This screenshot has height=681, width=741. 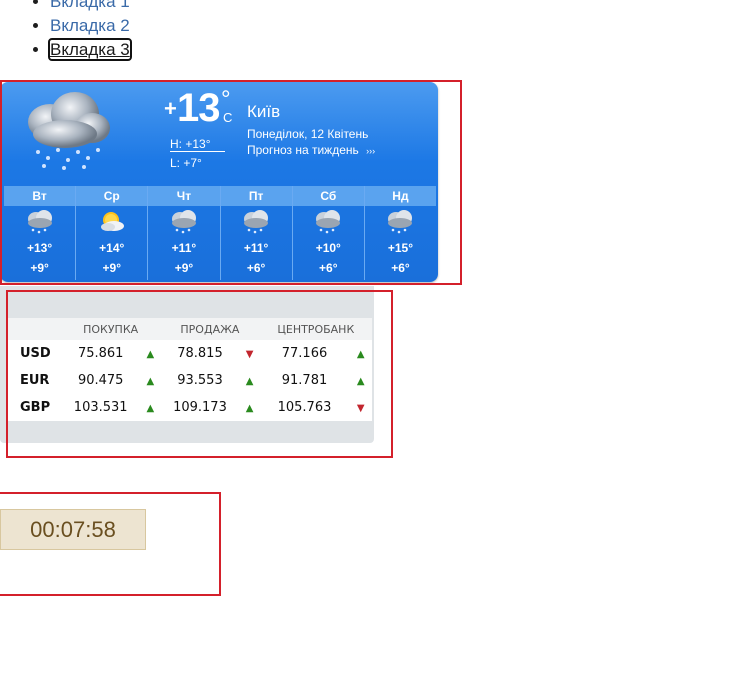 I want to click on tab-link-2: Вкладка 2, so click(x=90, y=25).